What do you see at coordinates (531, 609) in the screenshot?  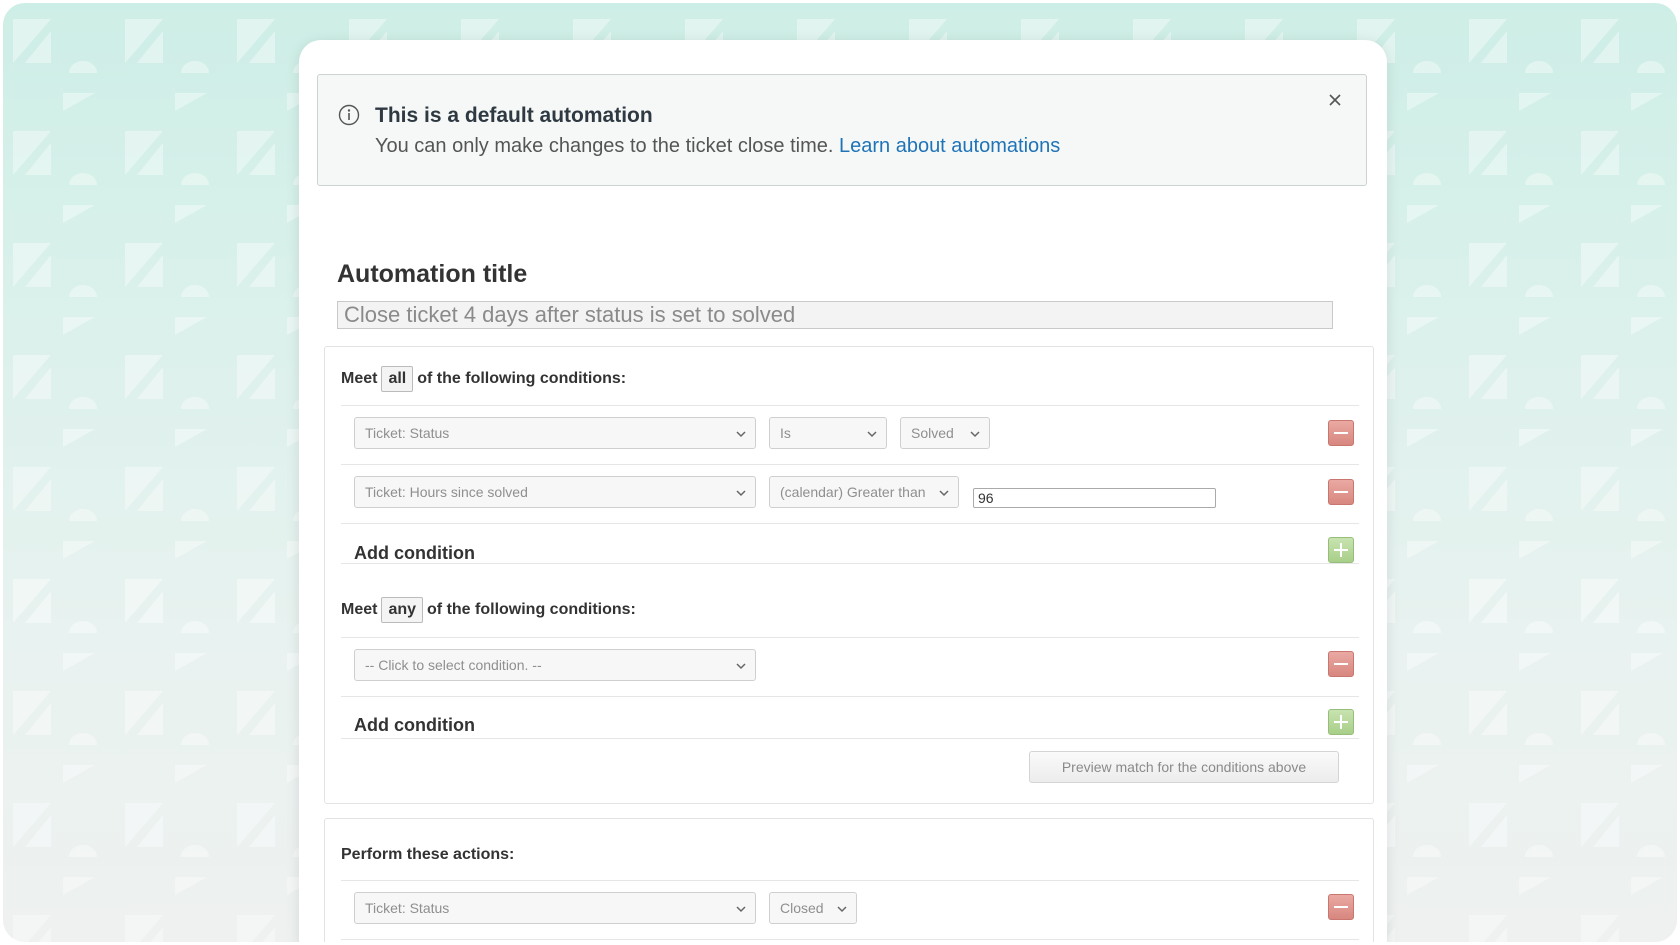 I see `meet-any-suffix: of the following conditions:` at bounding box center [531, 609].